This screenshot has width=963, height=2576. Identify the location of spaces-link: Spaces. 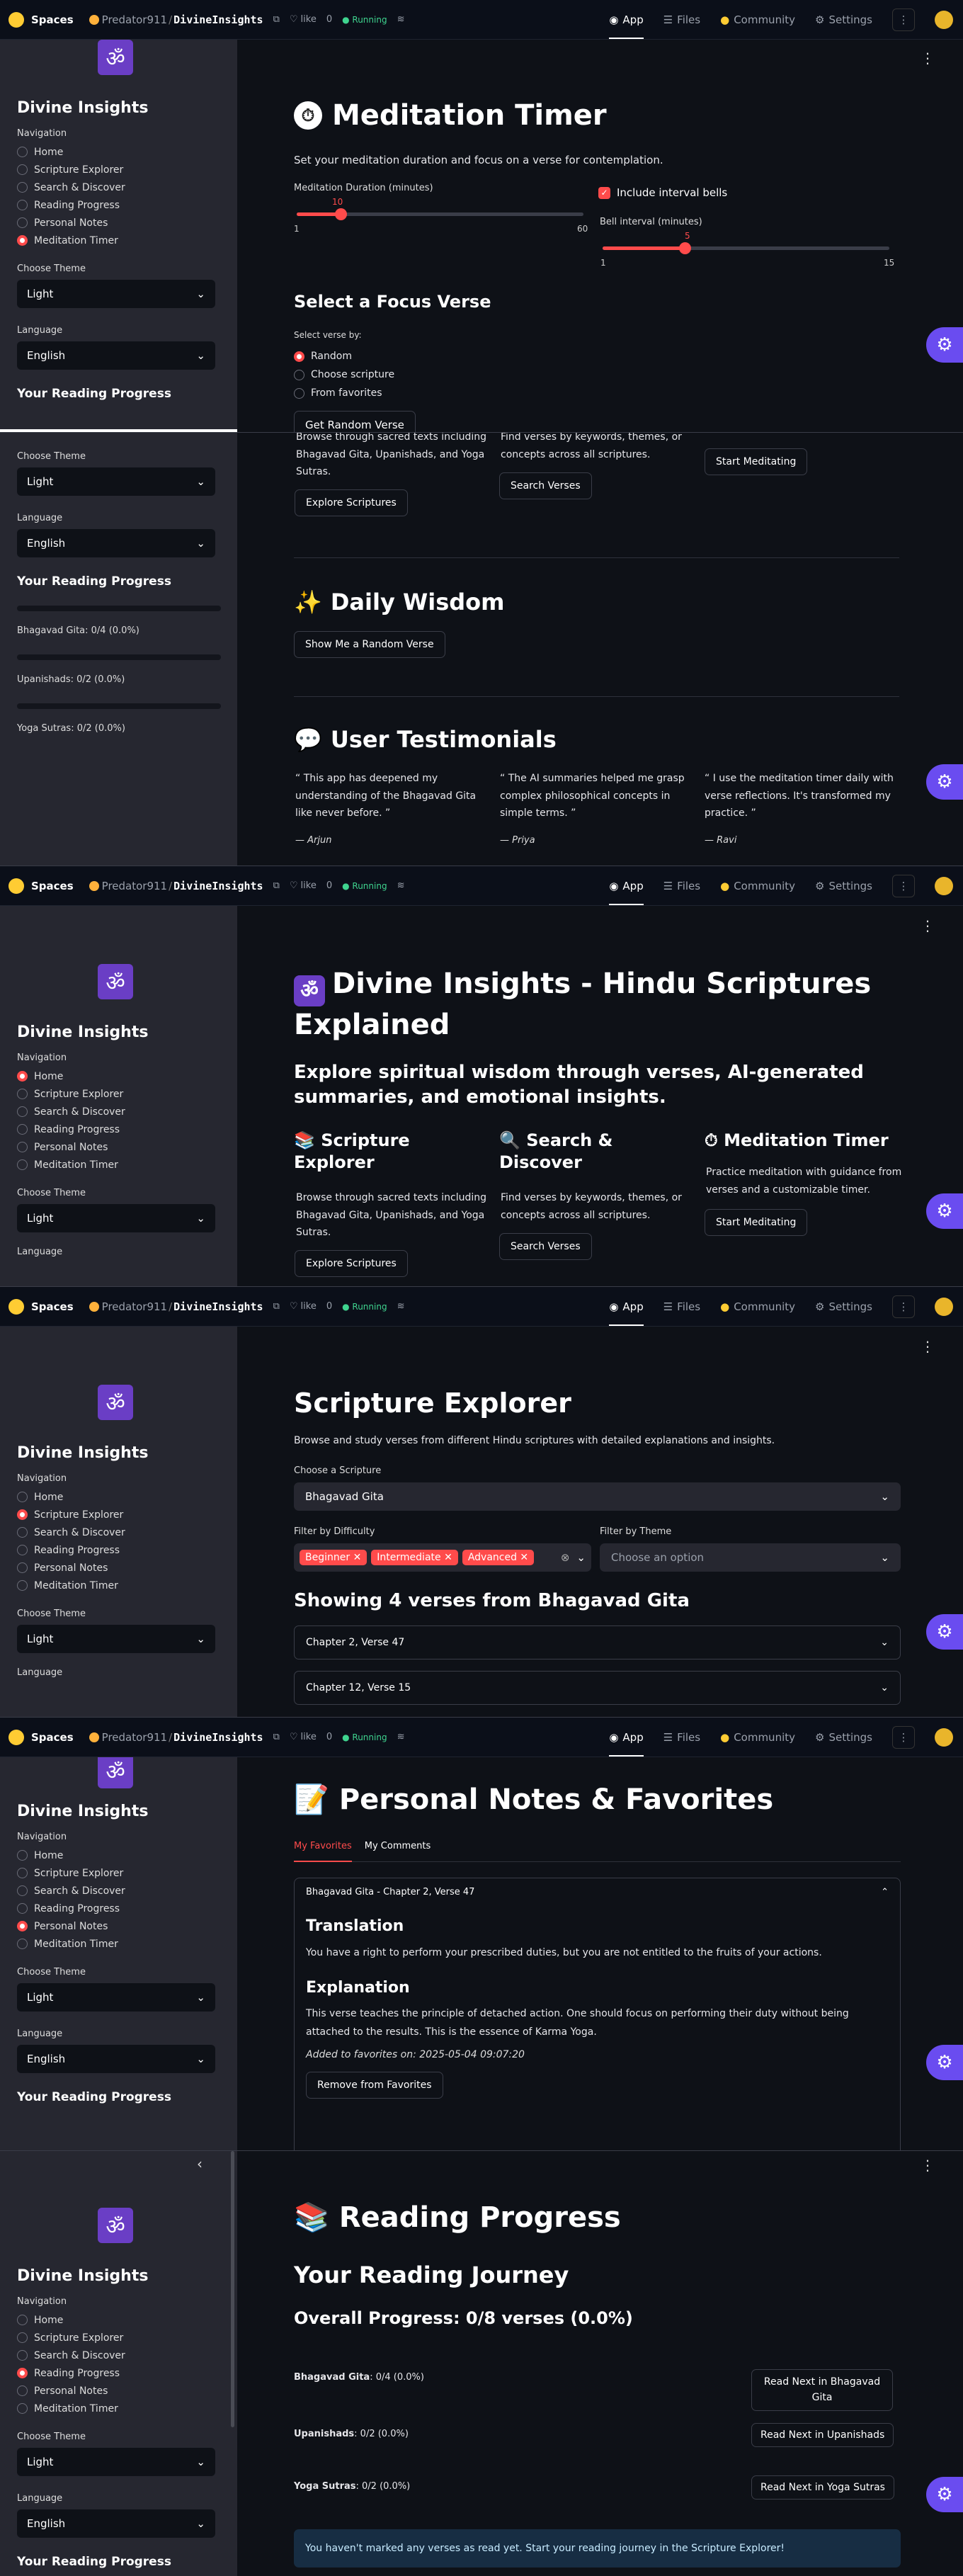
(52, 19).